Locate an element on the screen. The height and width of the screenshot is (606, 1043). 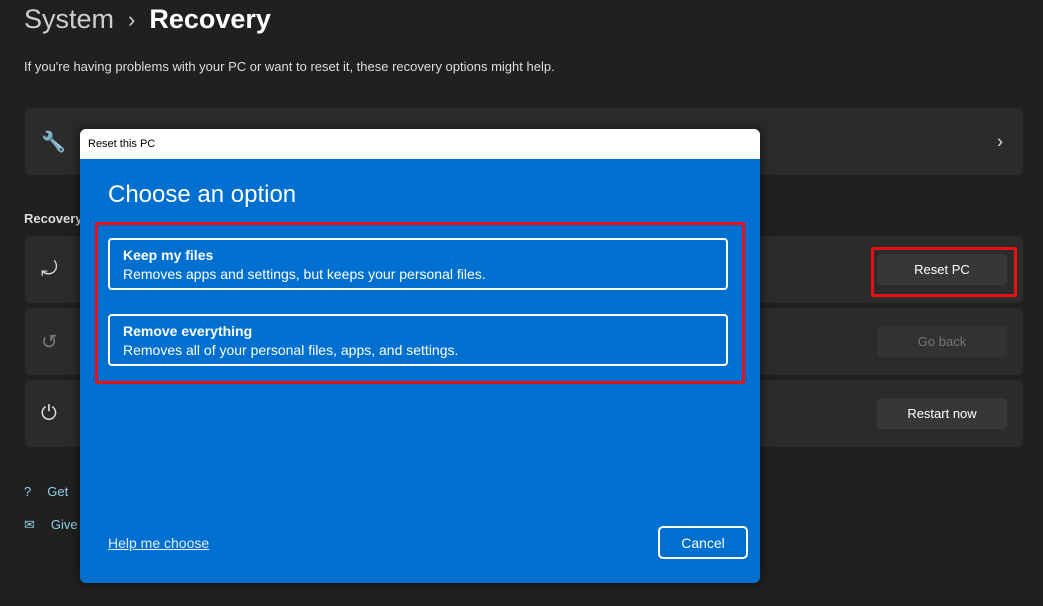
breadcrumb: System › Recovery is located at coordinates (147, 19).